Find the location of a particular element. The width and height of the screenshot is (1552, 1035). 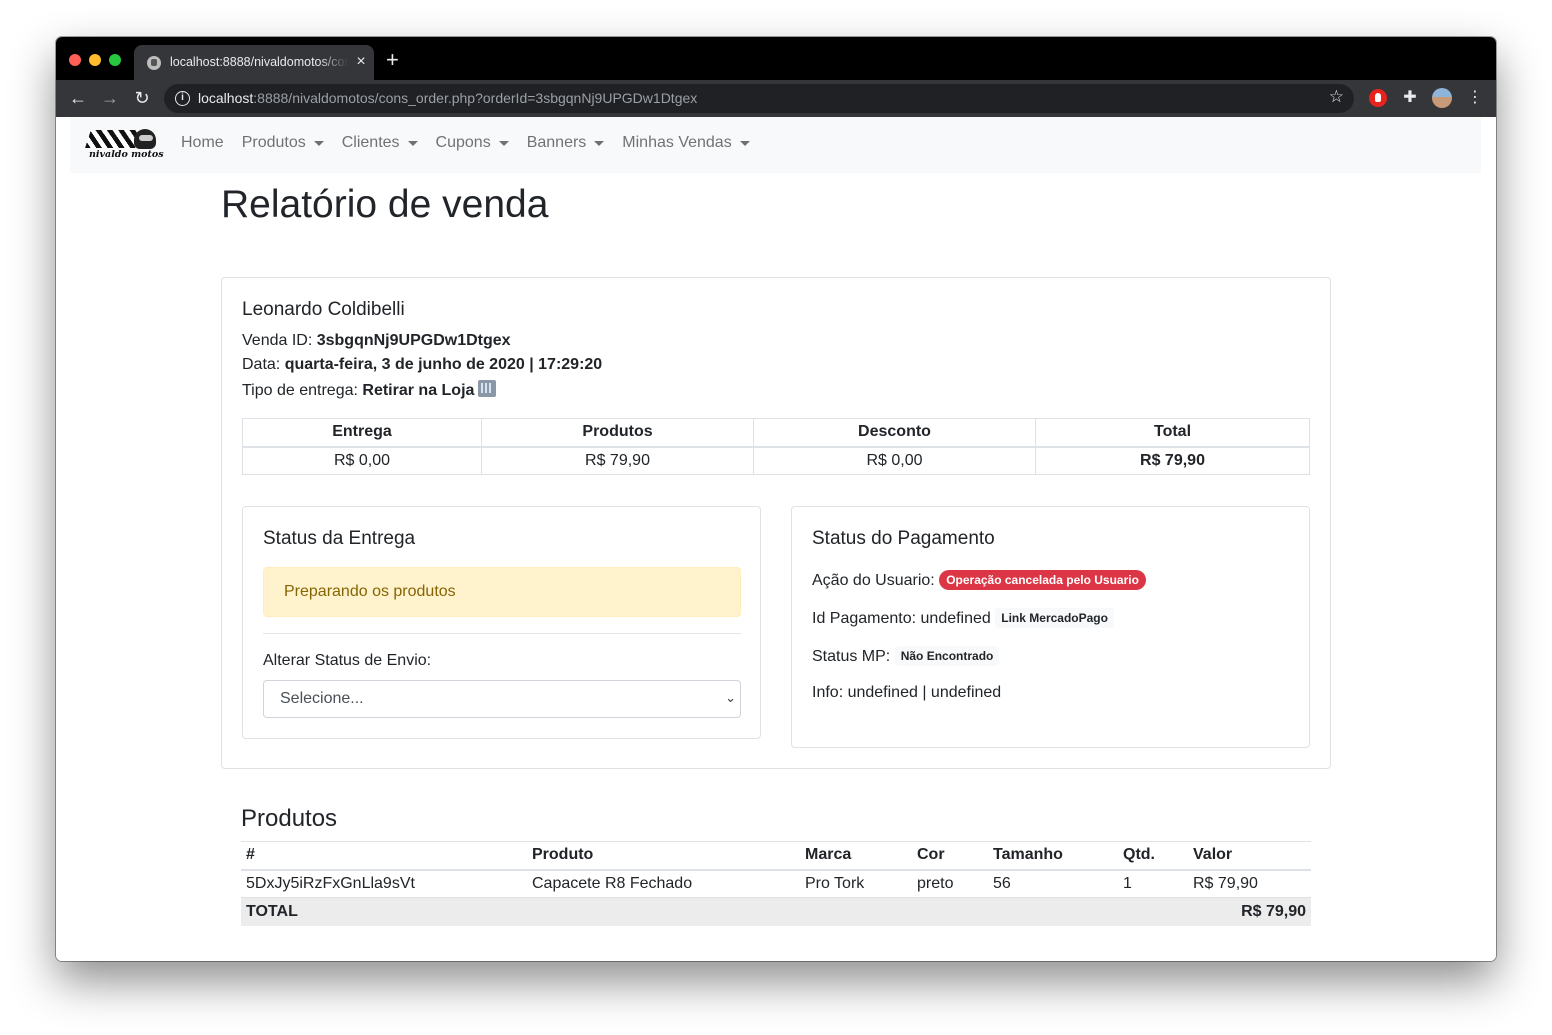

summary-desconto: R$ 0,00 is located at coordinates (894, 460).